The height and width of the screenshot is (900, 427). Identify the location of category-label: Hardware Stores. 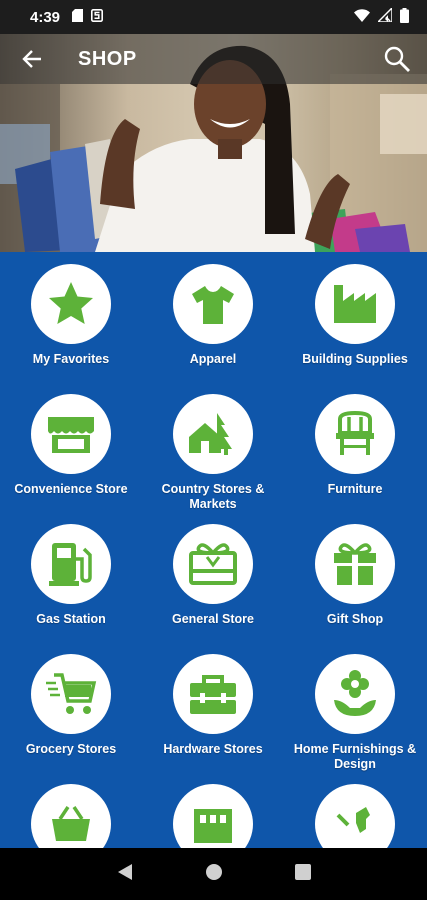
(213, 749).